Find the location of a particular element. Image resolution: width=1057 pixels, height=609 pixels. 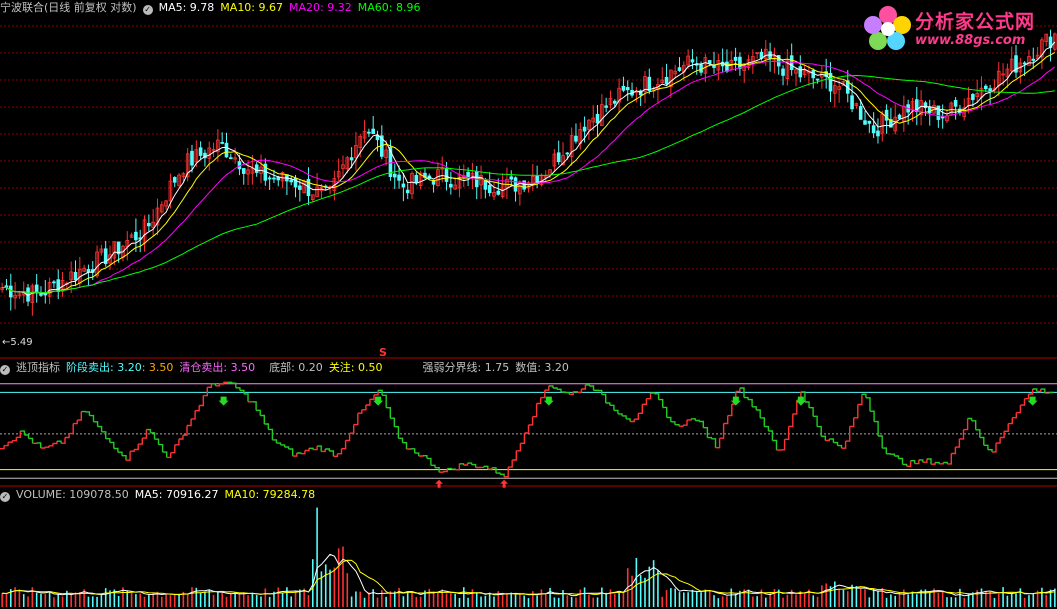

clear-sell-label: 清仓卖出: 3.50 is located at coordinates (217, 367).